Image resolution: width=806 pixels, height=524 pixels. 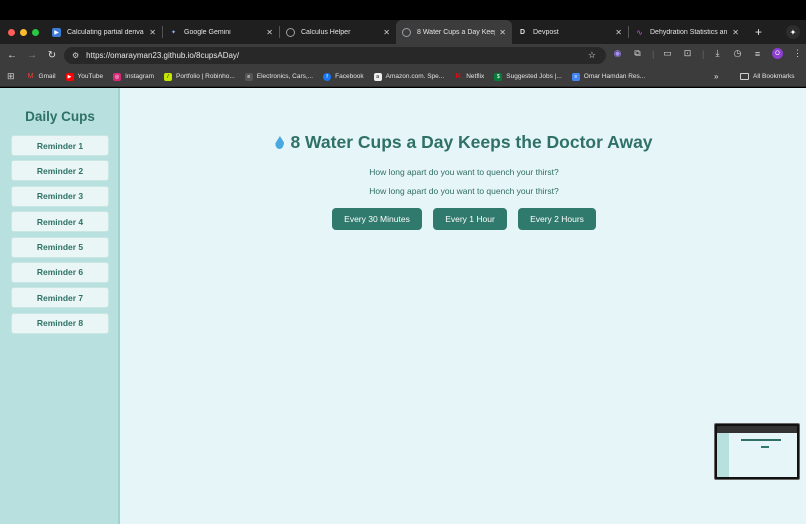 What do you see at coordinates (60, 247) in the screenshot?
I see `reminder-button-5: Reminder 5` at bounding box center [60, 247].